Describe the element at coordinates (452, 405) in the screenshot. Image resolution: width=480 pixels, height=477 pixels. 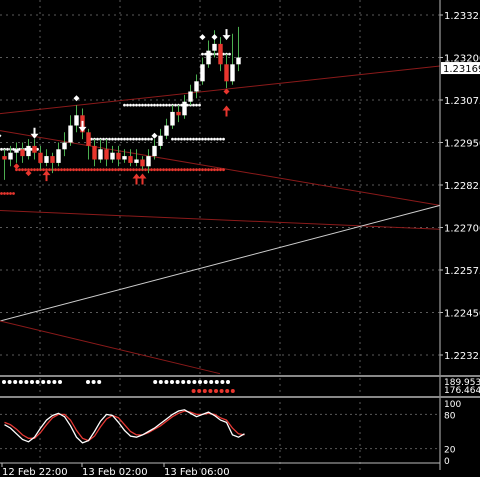
I see `osc-tick-label: 100` at that location.